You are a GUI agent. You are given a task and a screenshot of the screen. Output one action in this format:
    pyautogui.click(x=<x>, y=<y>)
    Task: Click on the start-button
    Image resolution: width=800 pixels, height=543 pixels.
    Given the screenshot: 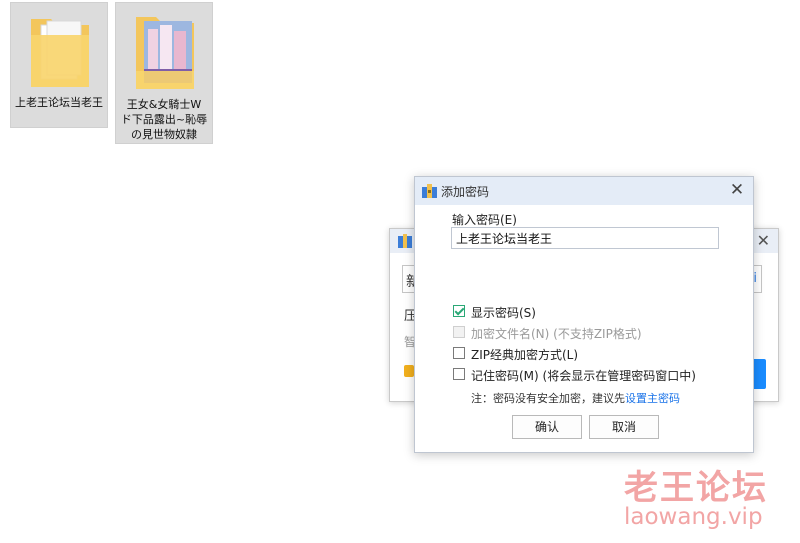 What is the action you would take?
    pyautogui.click(x=759, y=374)
    